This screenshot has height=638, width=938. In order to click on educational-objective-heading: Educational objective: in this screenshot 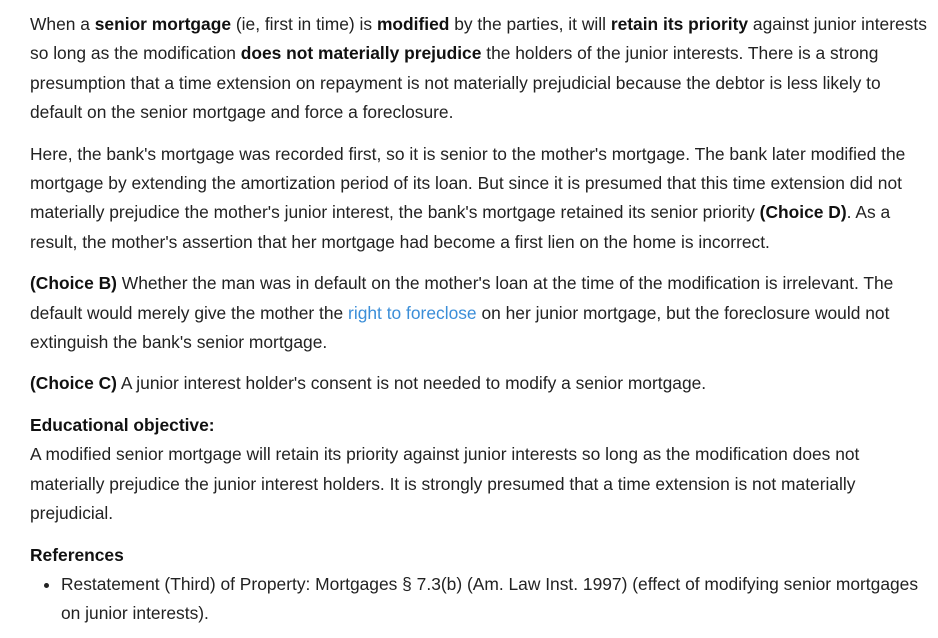, I will do `click(122, 424)`.